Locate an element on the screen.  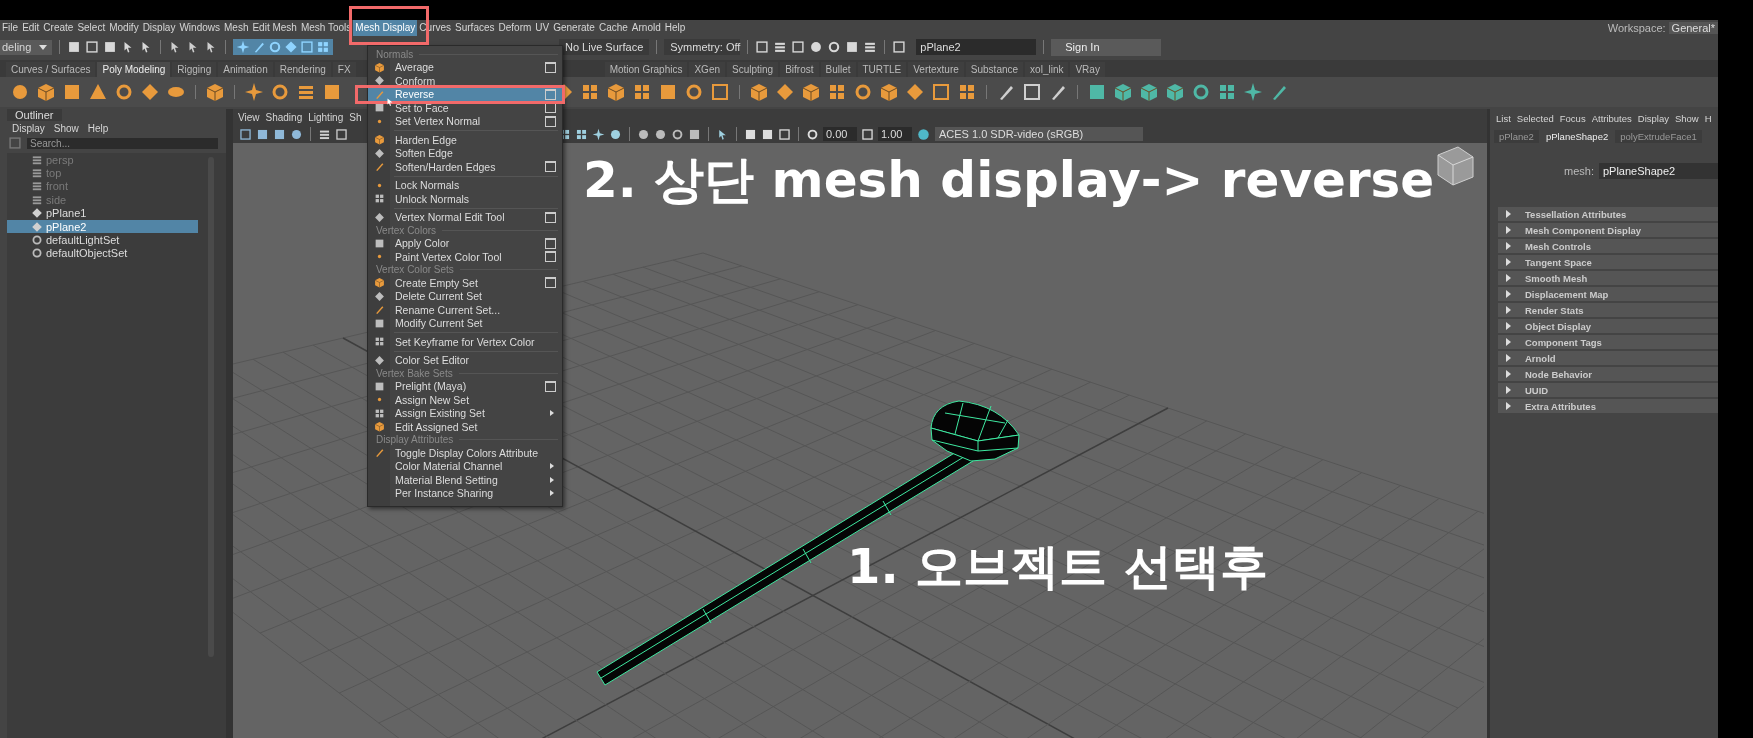
menu-item: Show is located at coordinates (66, 128).